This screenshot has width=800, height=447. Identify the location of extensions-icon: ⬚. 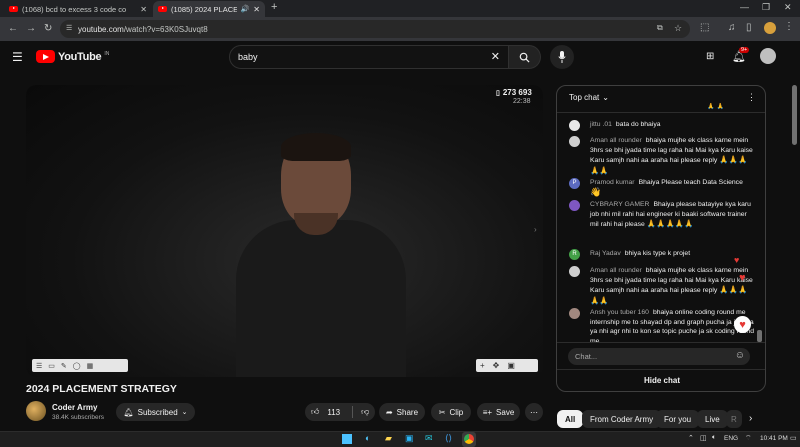
(704, 27).